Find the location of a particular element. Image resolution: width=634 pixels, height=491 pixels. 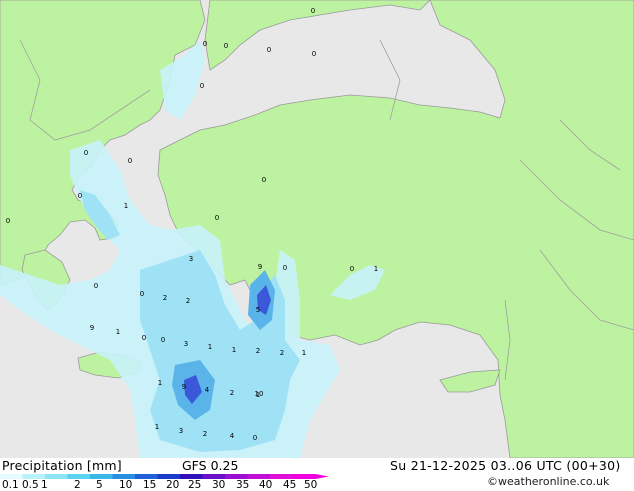

color-scale is located at coordinates (164, 476).